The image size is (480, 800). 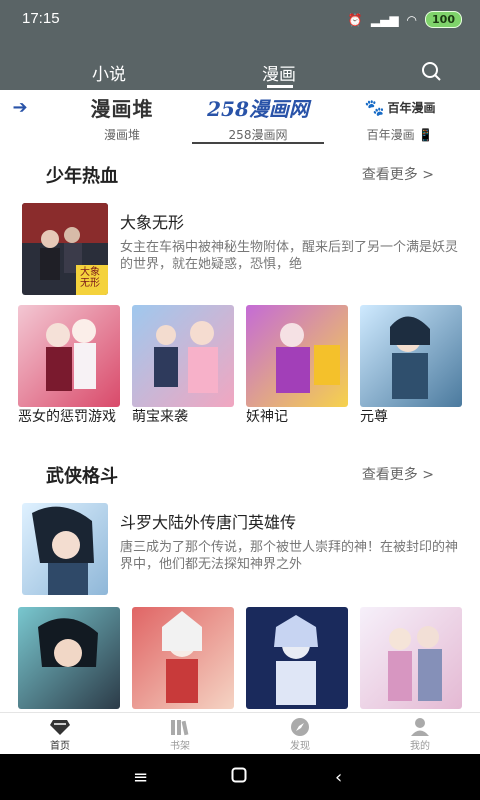 I want to click on comic-cover: 大象 无形, so click(x=65, y=249).